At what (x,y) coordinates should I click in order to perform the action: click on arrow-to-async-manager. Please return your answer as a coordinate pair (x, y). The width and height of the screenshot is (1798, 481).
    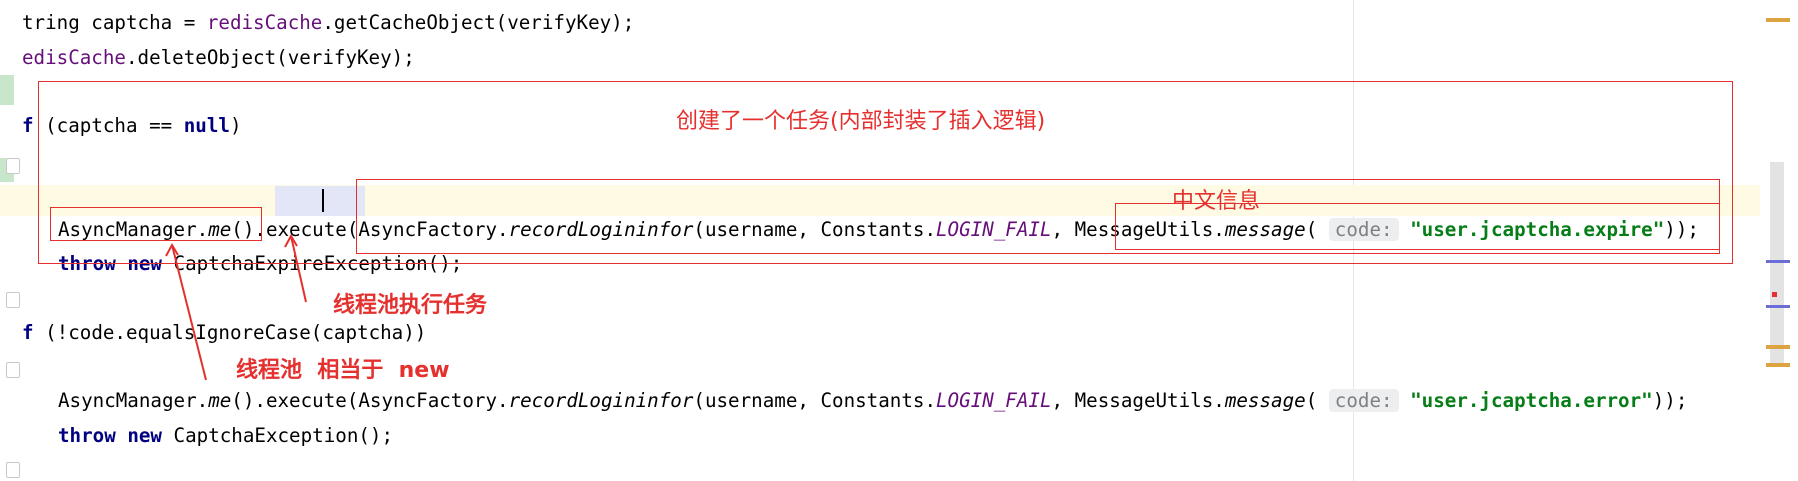
    Looking at the image, I should click on (189, 312).